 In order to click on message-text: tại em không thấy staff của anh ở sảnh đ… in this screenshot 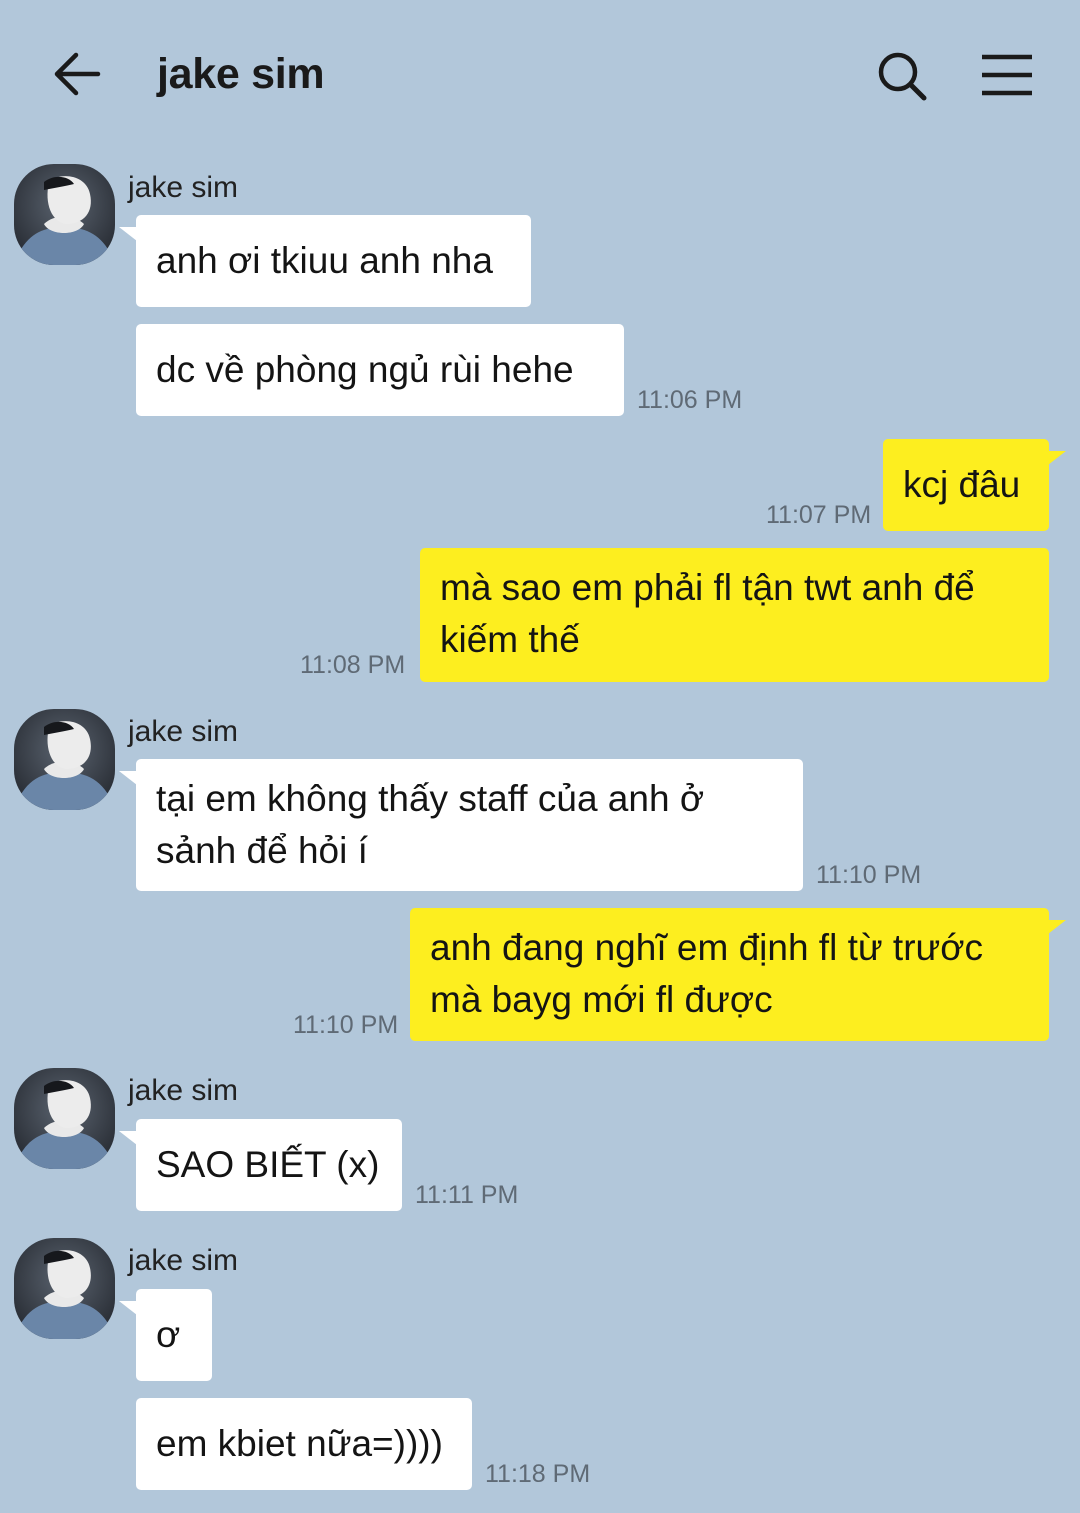, I will do `click(430, 825)`.